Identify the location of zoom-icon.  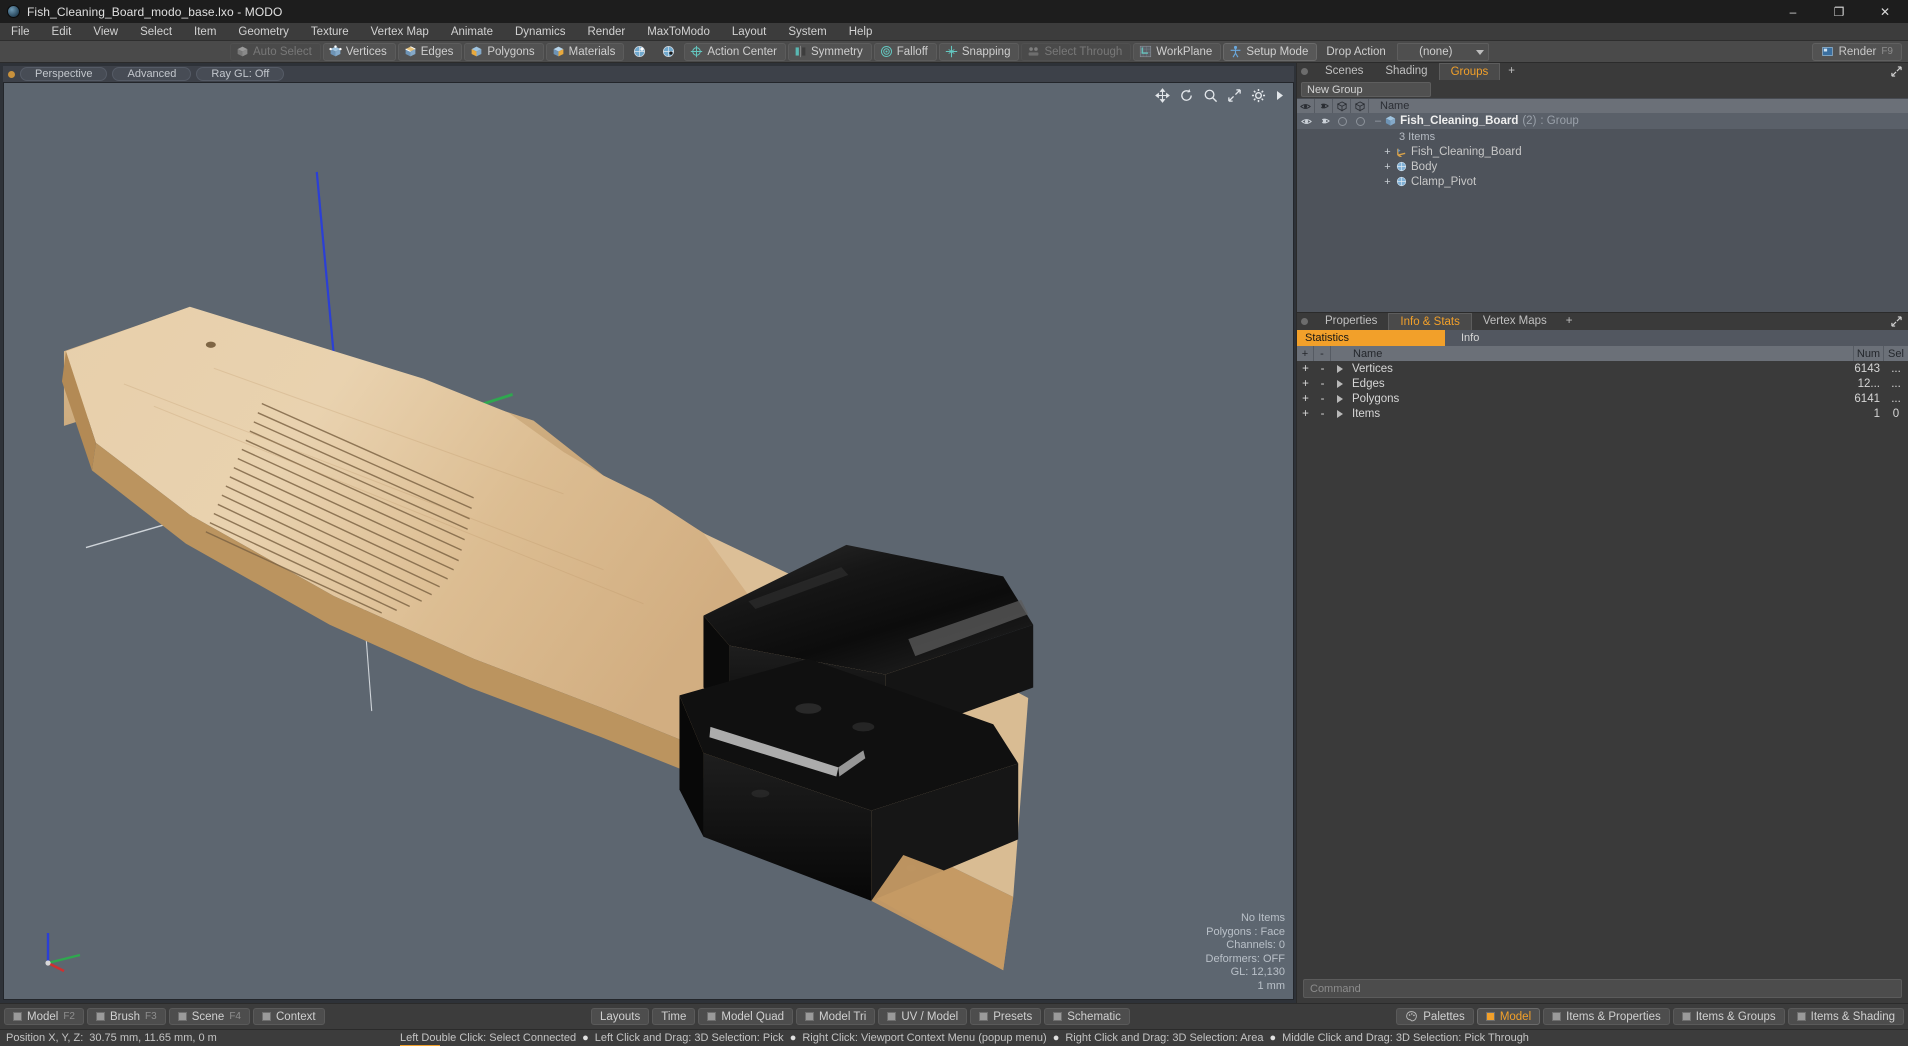
(1210, 95).